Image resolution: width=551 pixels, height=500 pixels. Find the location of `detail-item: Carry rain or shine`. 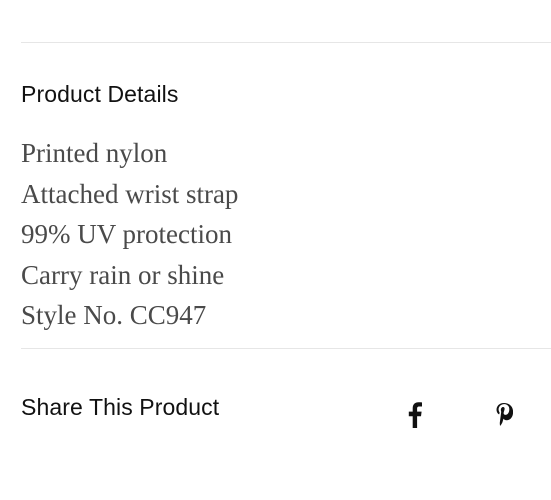

detail-item: Carry rain or shine is located at coordinates (123, 274).